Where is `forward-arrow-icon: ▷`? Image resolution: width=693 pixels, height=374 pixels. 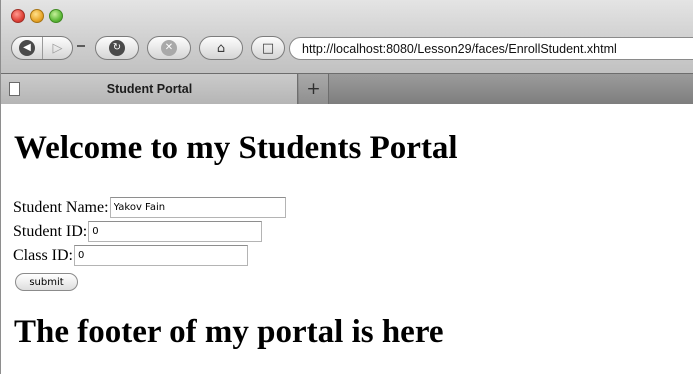
forward-arrow-icon: ▷ is located at coordinates (57, 48).